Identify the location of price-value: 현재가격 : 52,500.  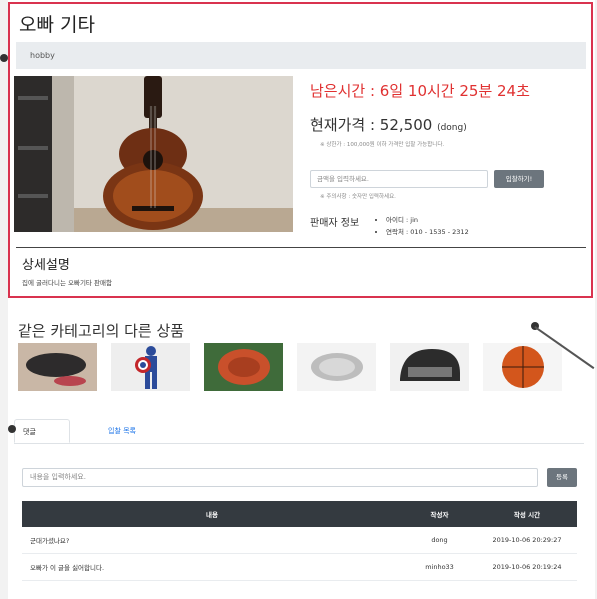
(371, 125).